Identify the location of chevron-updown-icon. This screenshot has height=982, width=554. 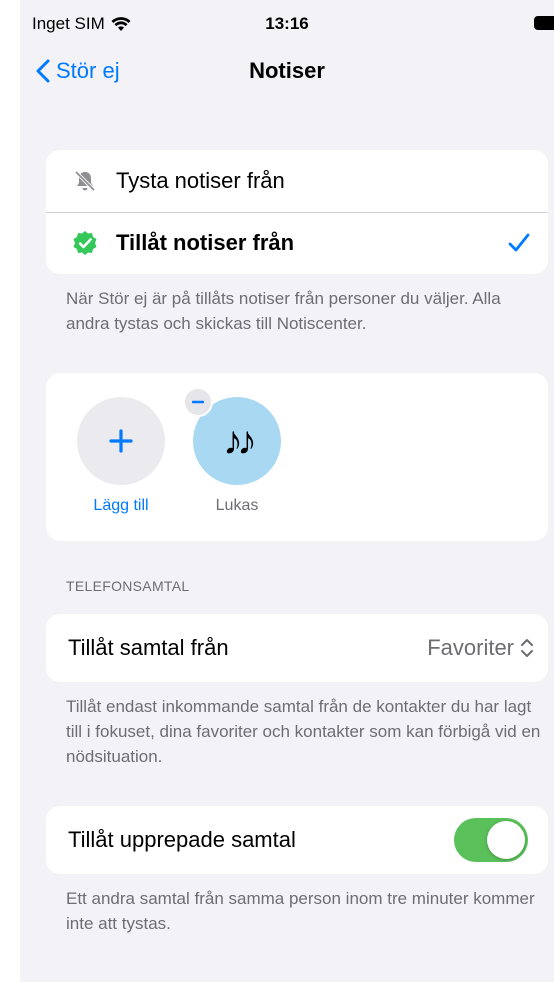
(527, 648).